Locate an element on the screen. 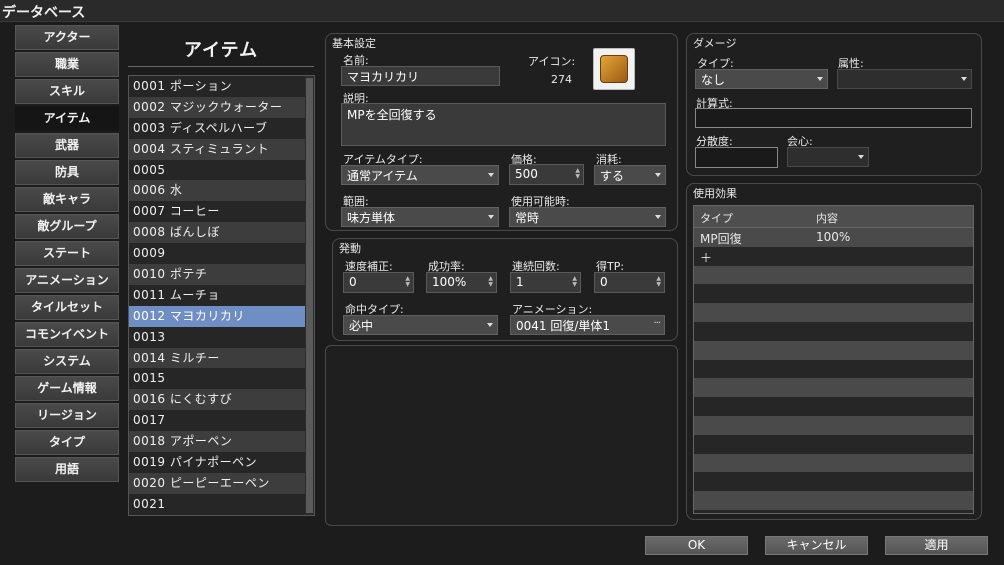 This screenshot has width=1004, height=565. animation-value: 0041 回復/単体1 is located at coordinates (563, 326).